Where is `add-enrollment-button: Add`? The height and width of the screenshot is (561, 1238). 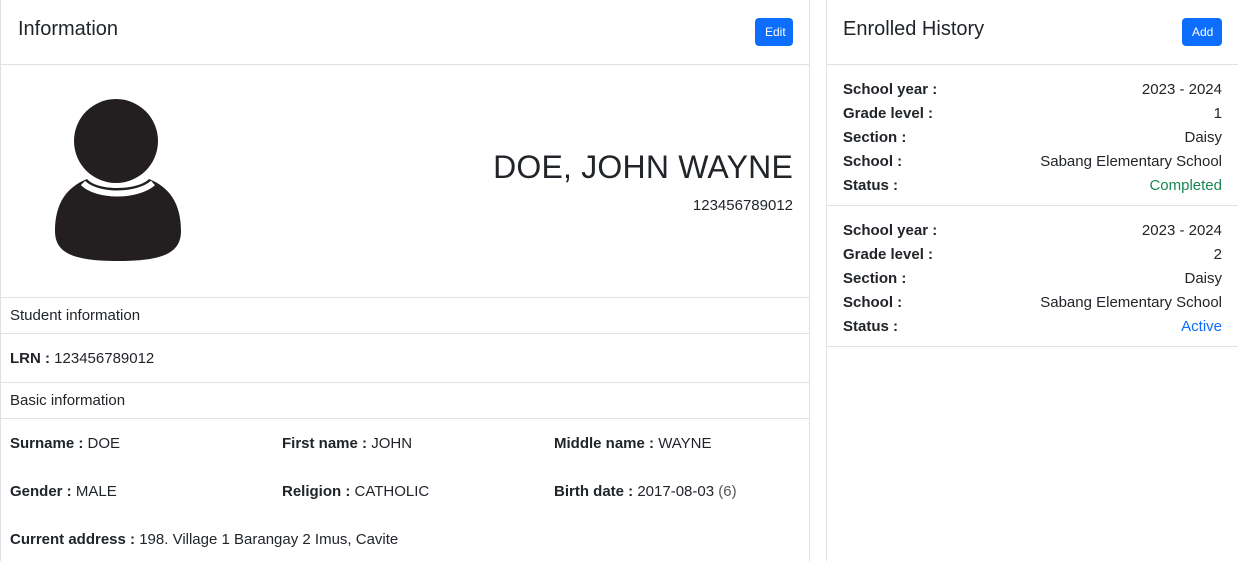
add-enrollment-button: Add is located at coordinates (1202, 32).